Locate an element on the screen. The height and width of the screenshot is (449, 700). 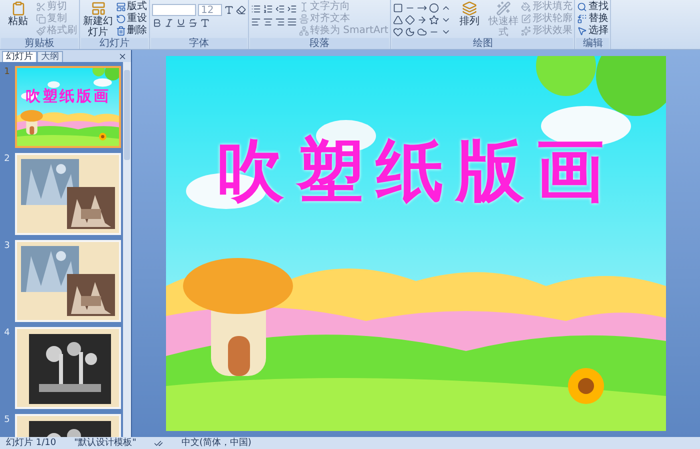
grow-font-icon is located at coordinates (229, 9).